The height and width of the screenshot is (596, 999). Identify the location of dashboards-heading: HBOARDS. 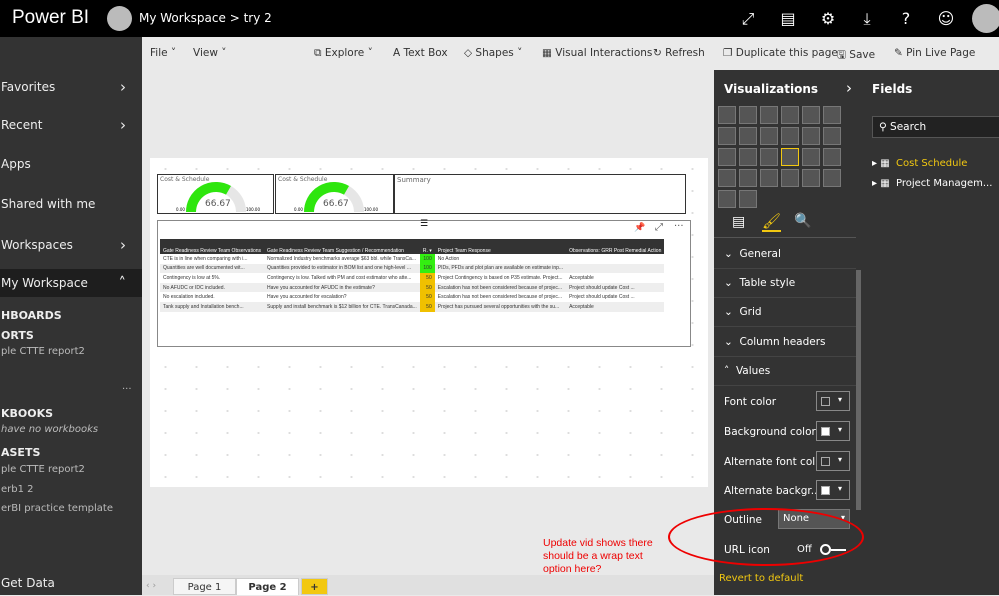
(31, 315).